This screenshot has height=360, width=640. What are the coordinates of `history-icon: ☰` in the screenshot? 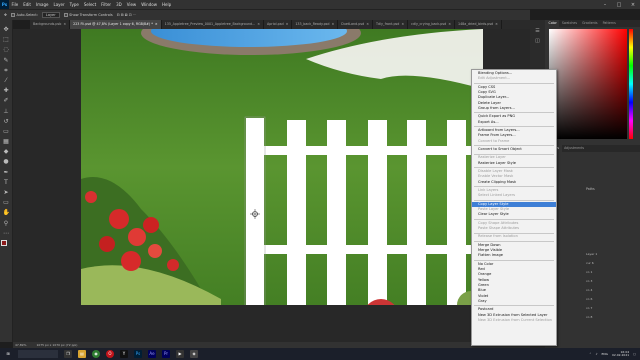 It's located at (537, 33).